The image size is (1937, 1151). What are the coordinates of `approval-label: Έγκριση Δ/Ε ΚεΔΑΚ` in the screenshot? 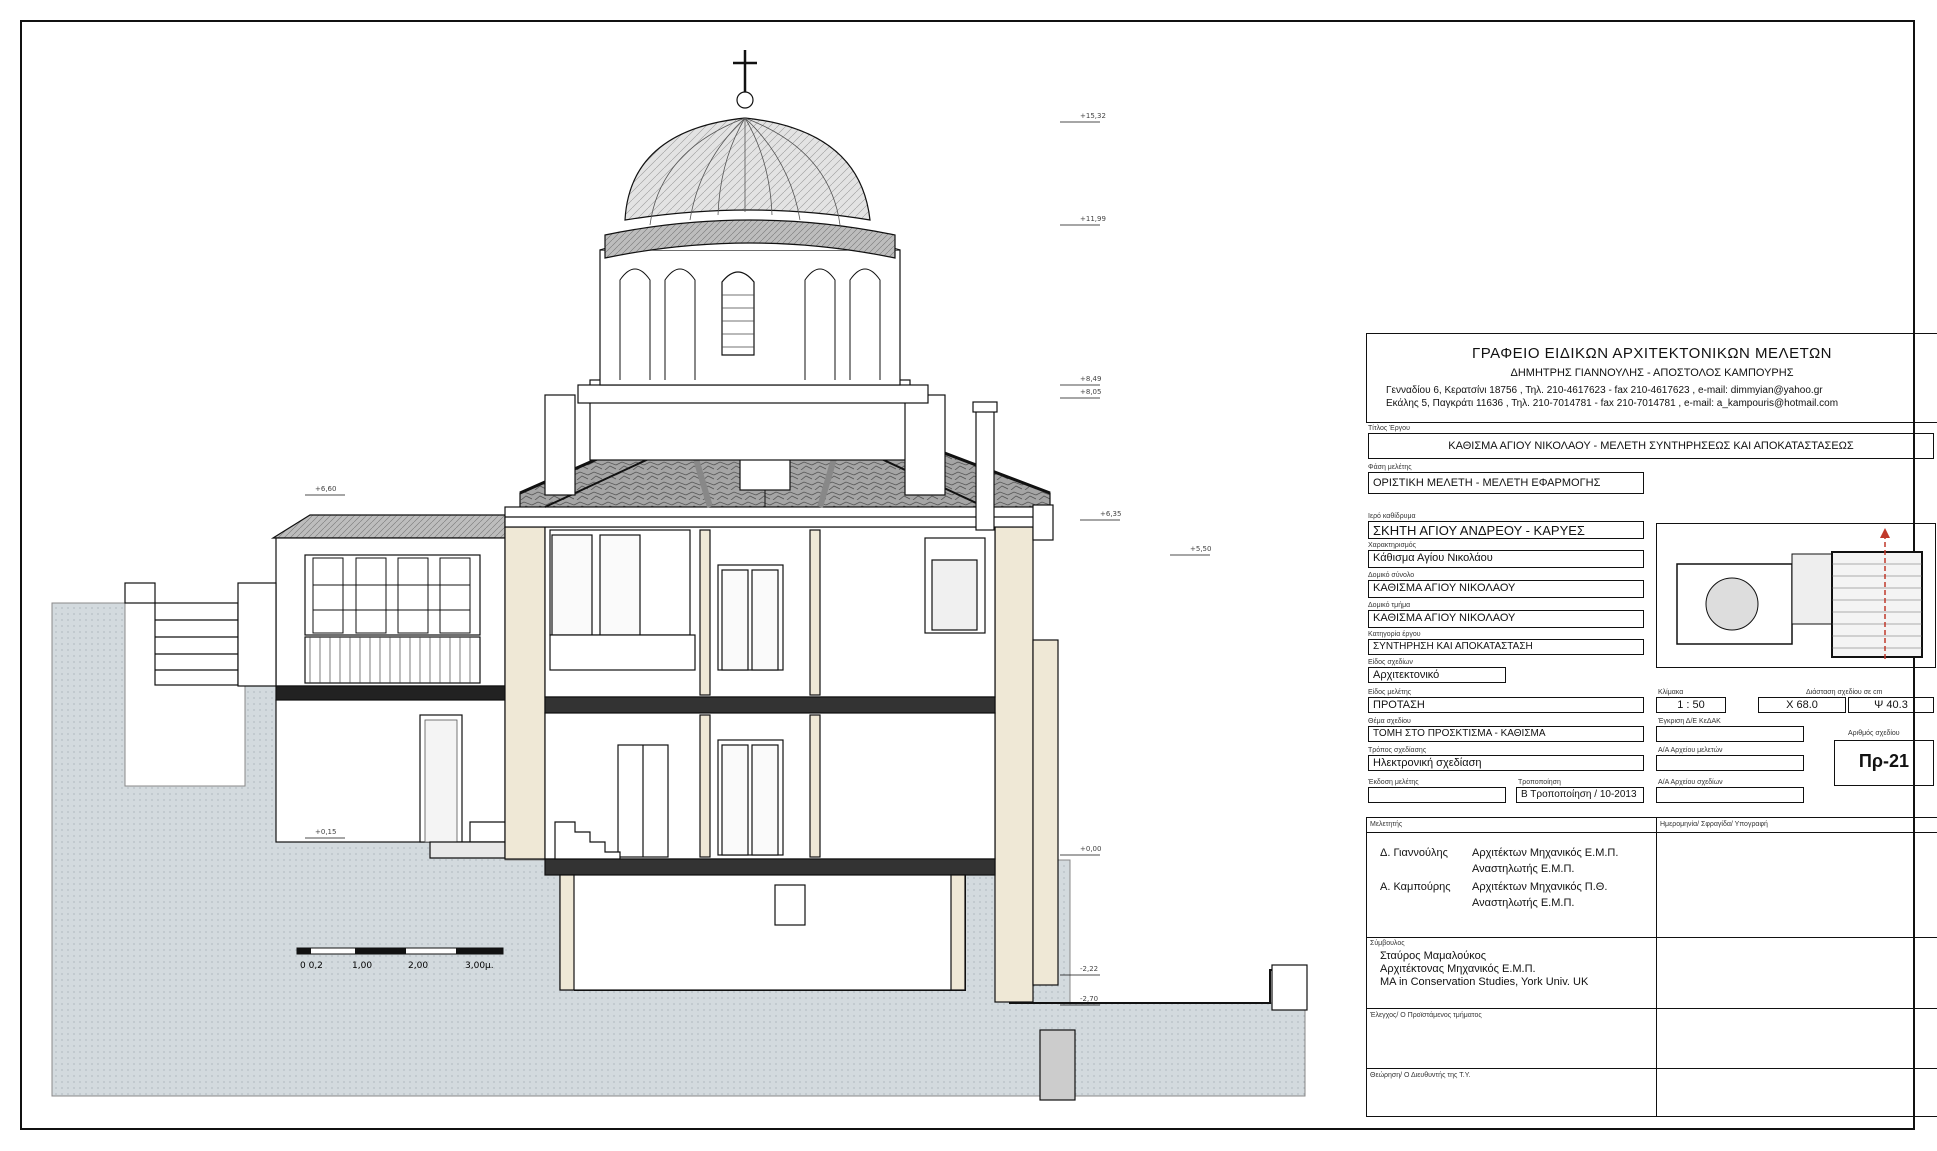 It's located at (1689, 721).